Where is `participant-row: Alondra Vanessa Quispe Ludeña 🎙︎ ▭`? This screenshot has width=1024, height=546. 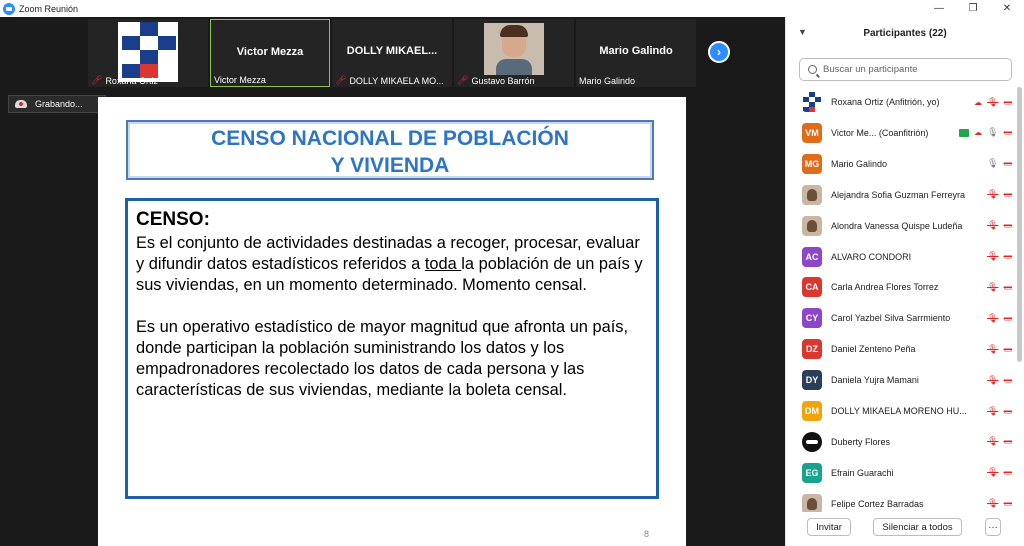 participant-row: Alondra Vanessa Quispe Ludeña 🎙︎ ▭ is located at coordinates (901, 226).